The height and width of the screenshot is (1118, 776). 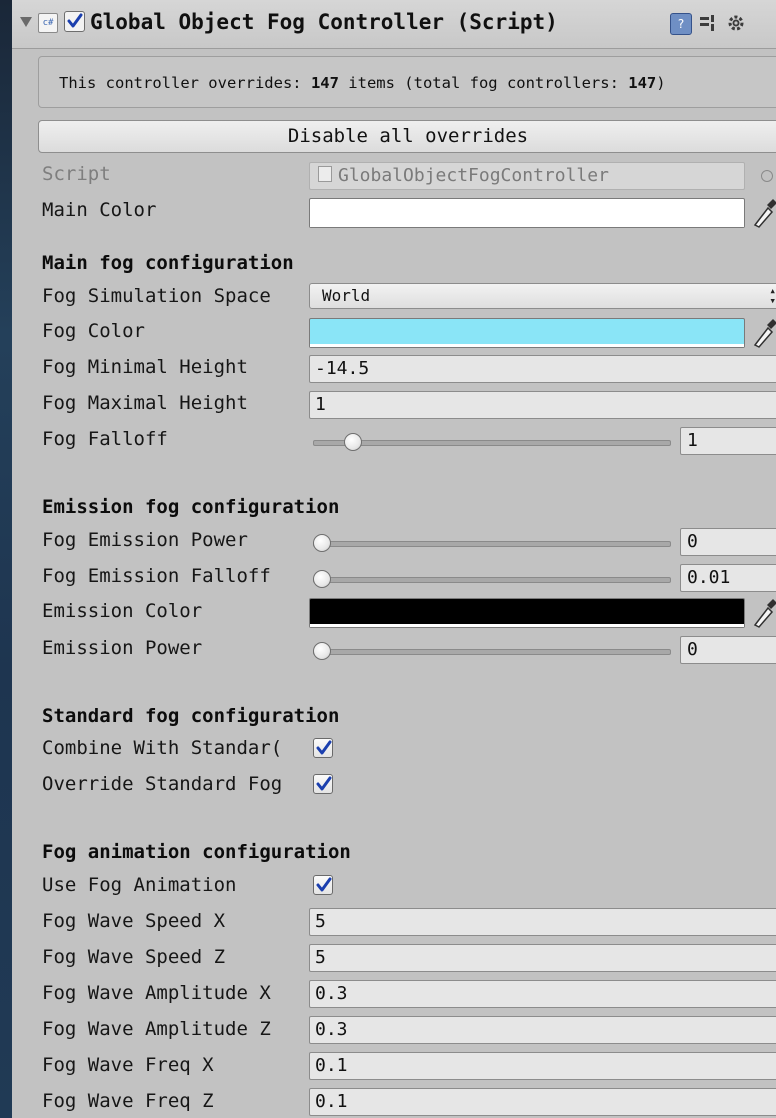 I want to click on fog-color-label: Fog Color, so click(x=93, y=331).